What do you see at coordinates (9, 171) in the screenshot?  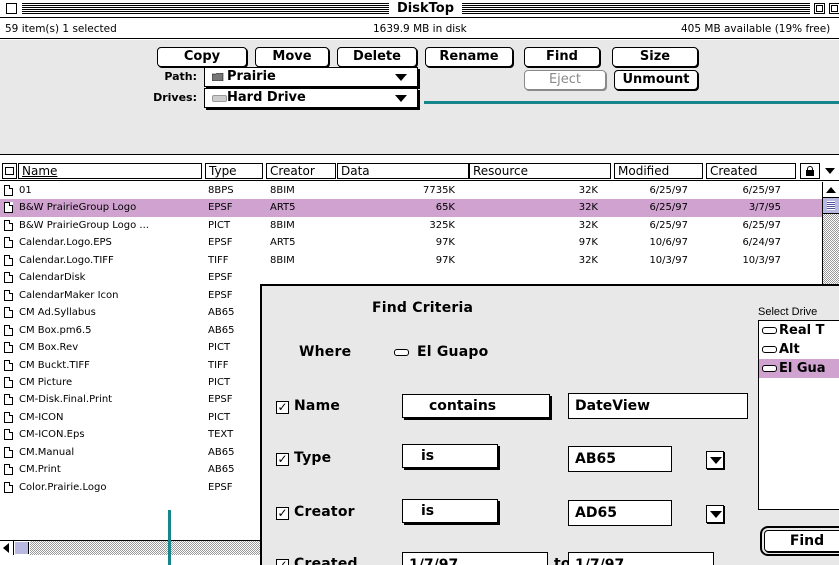 I see `view-toggle-icon` at bounding box center [9, 171].